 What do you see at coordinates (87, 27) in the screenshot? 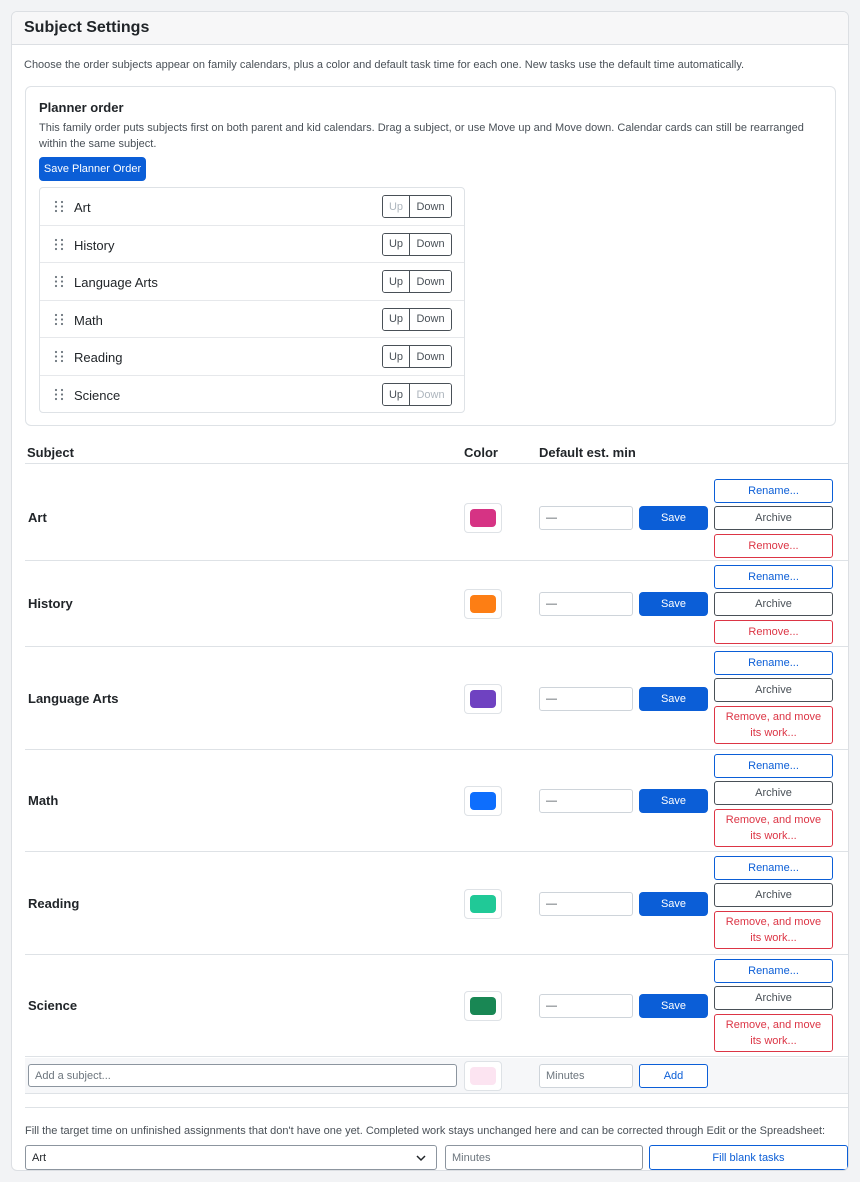
I see `page-title: Subject Settings` at bounding box center [87, 27].